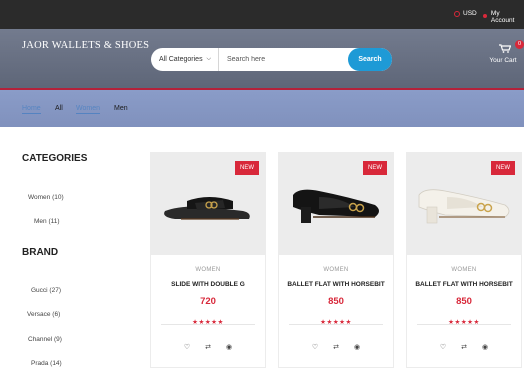  I want to click on cart-button: 0 Your Cart, so click(506, 55).